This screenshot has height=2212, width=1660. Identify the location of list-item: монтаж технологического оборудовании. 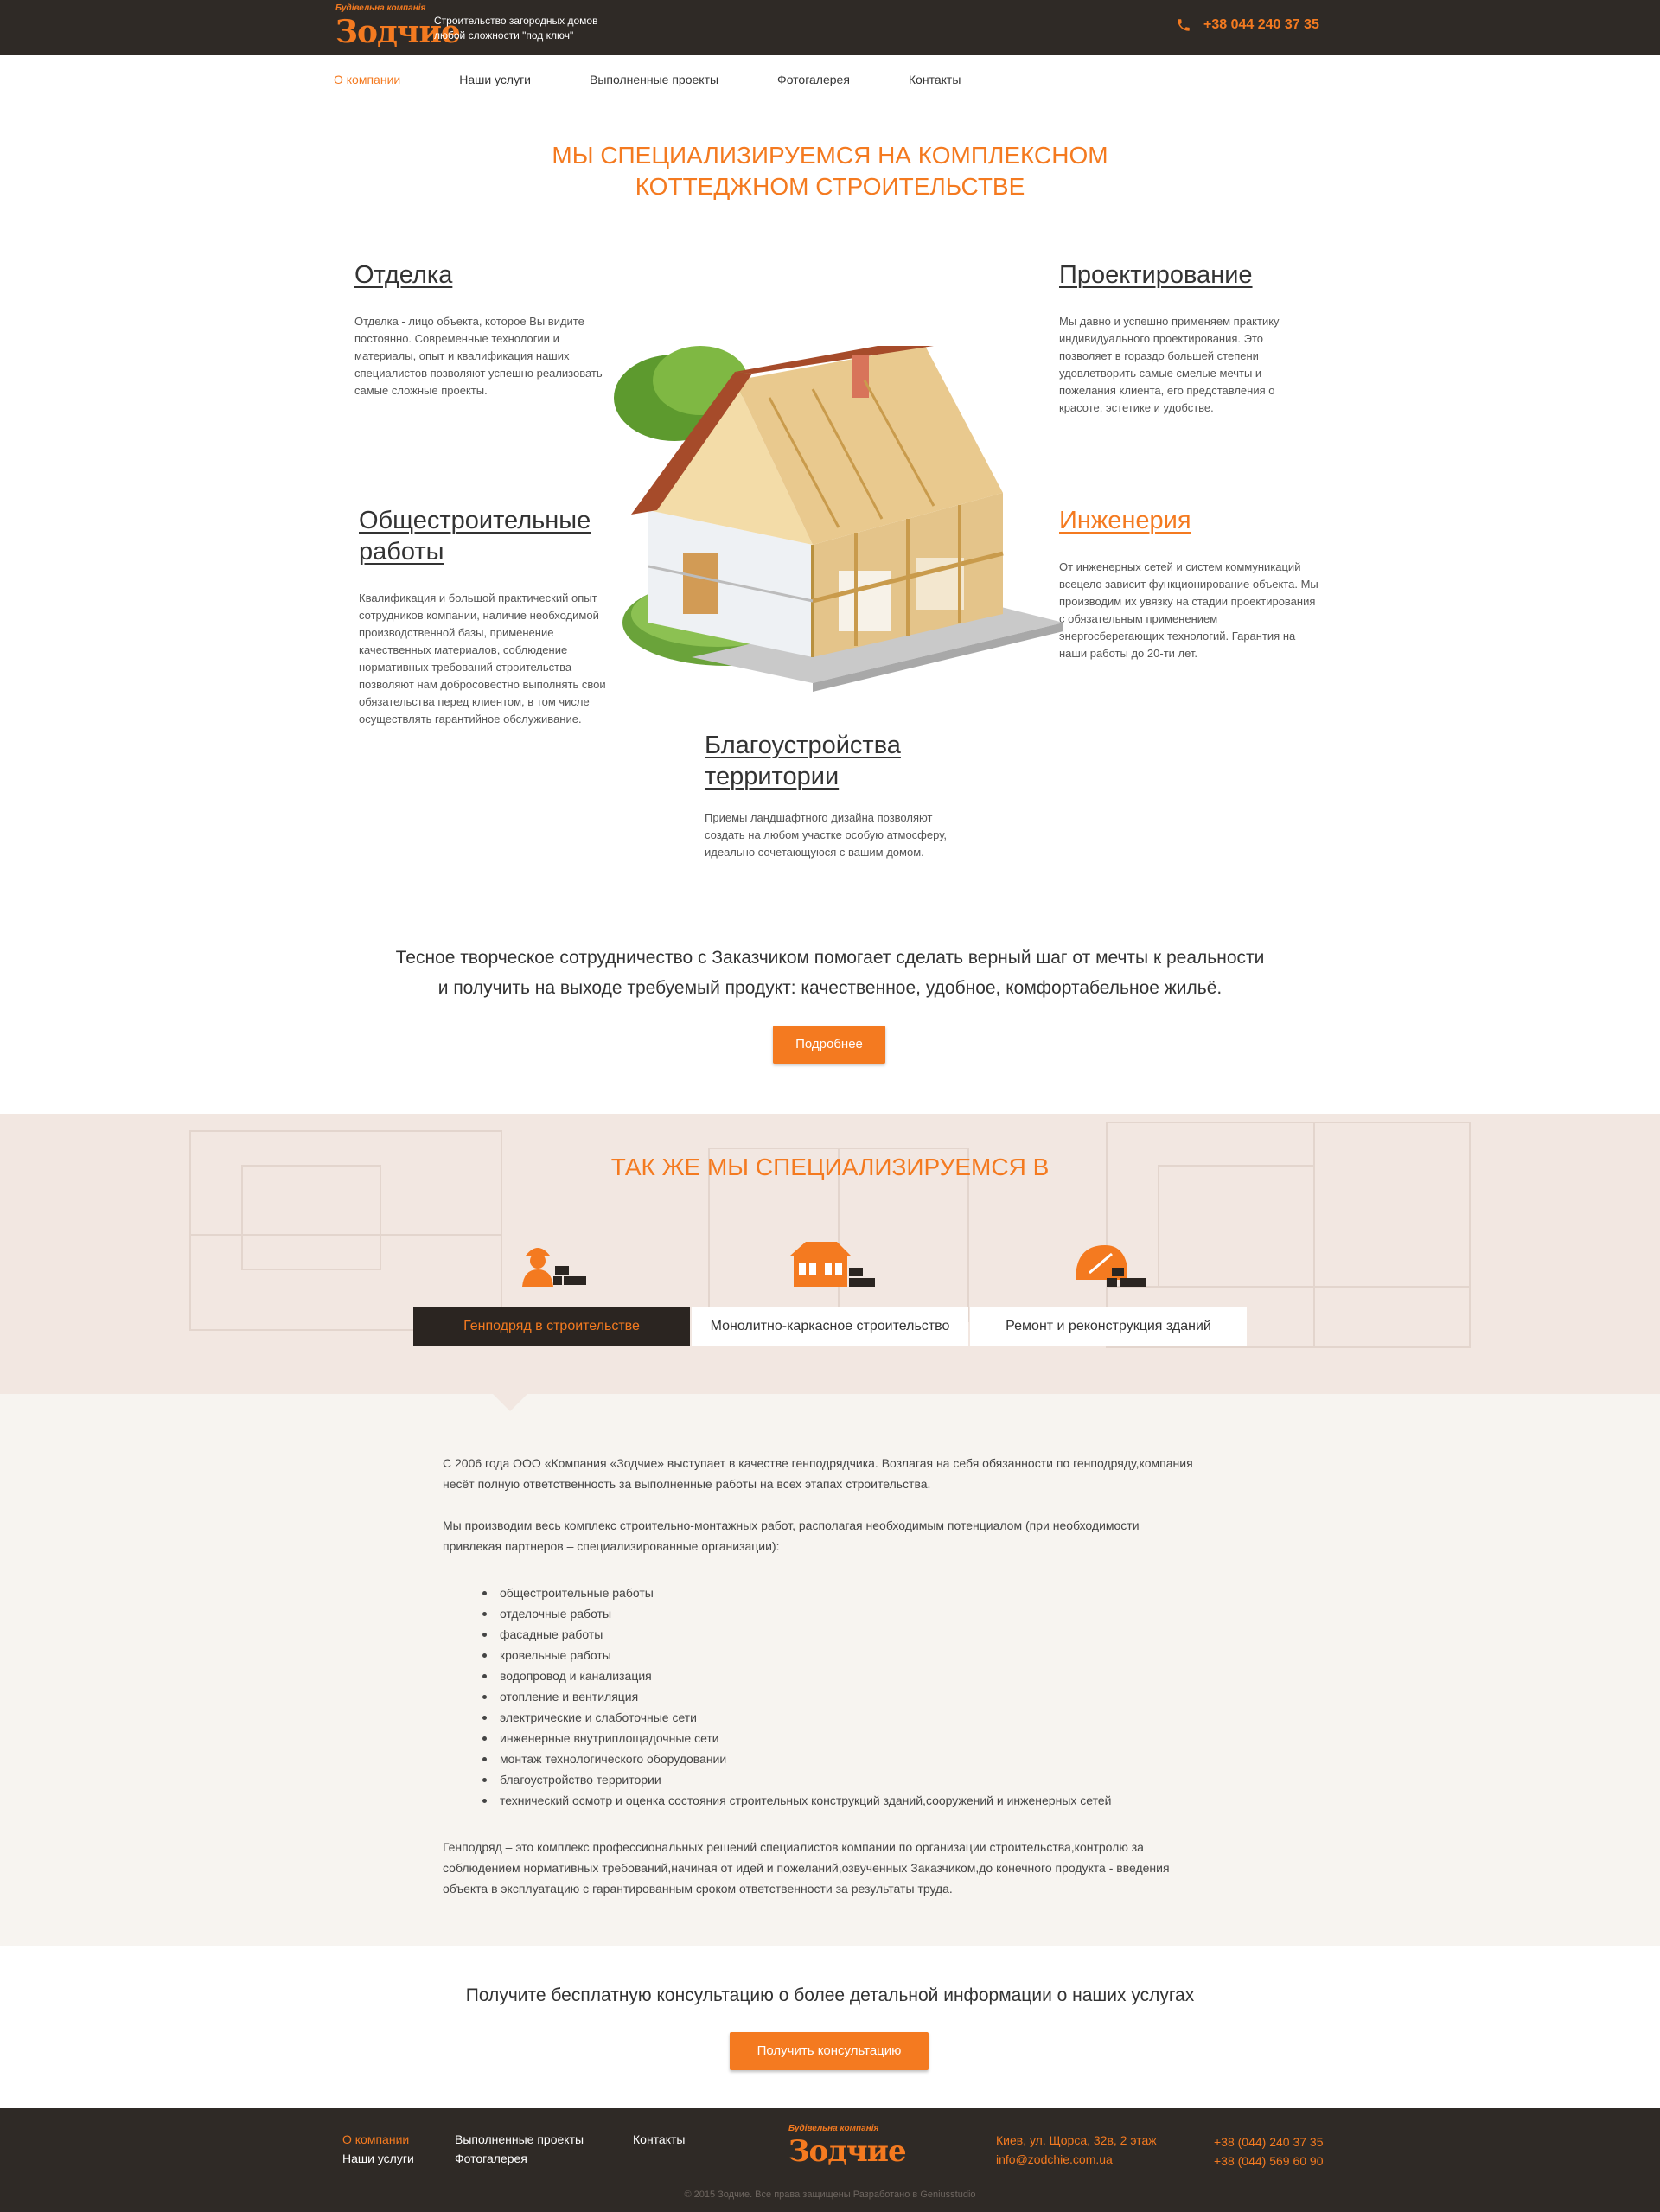
(796, 1759).